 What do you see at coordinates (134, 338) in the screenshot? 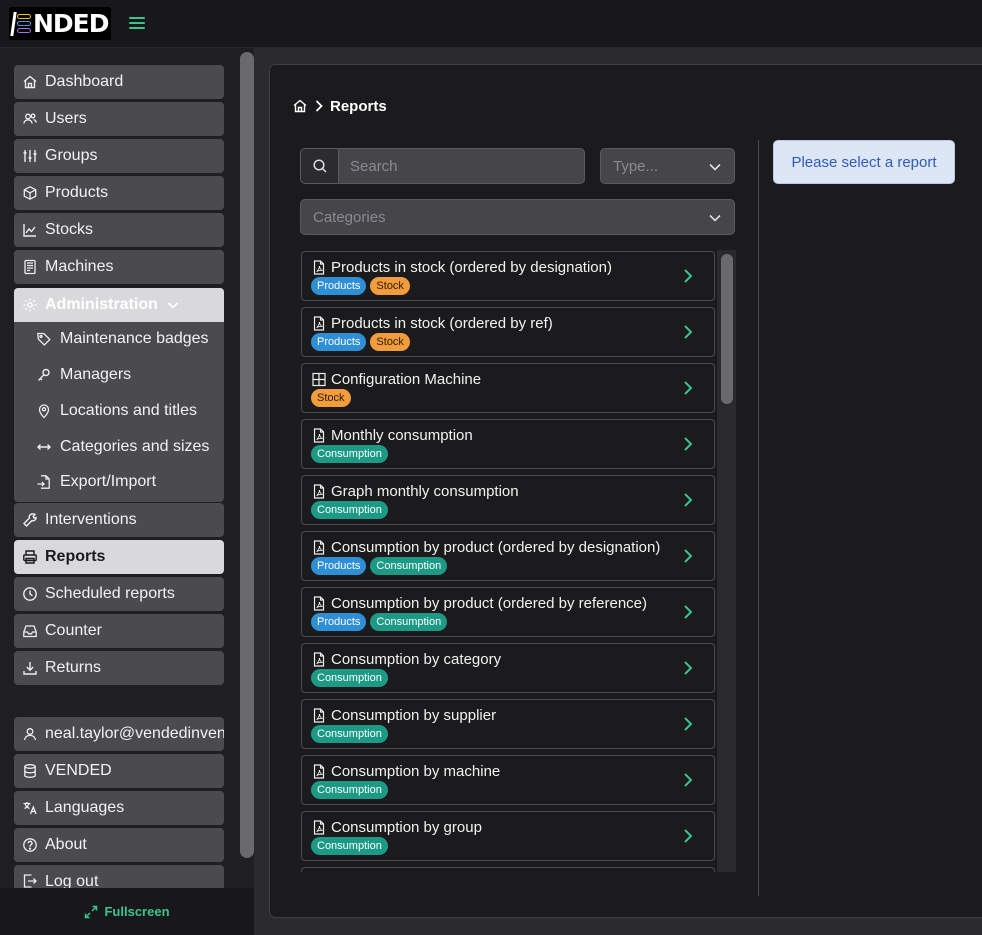
I see `sidebar-subitem-label: Maintenance badges` at bounding box center [134, 338].